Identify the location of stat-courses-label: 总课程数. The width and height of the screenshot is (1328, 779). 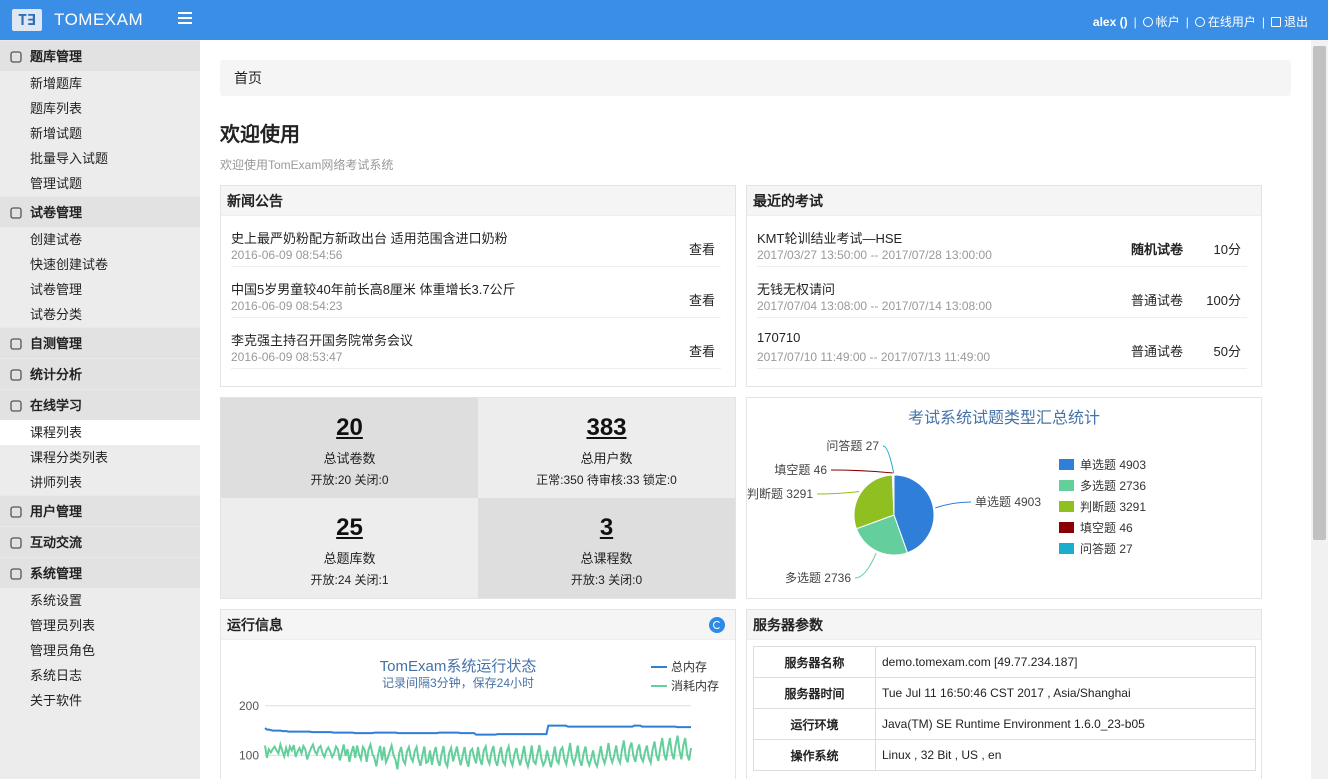
(606, 558).